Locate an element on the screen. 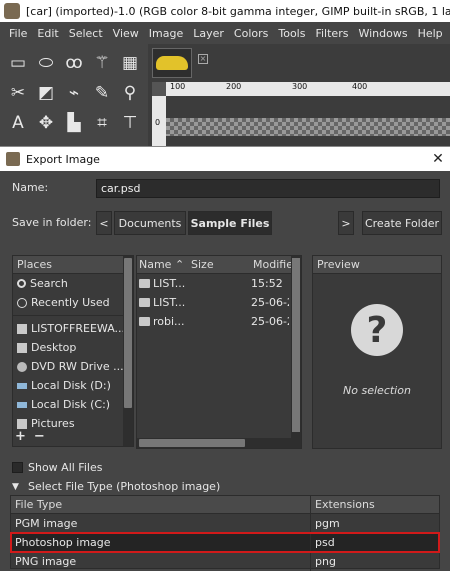  text-icon: A is located at coordinates (18, 123).